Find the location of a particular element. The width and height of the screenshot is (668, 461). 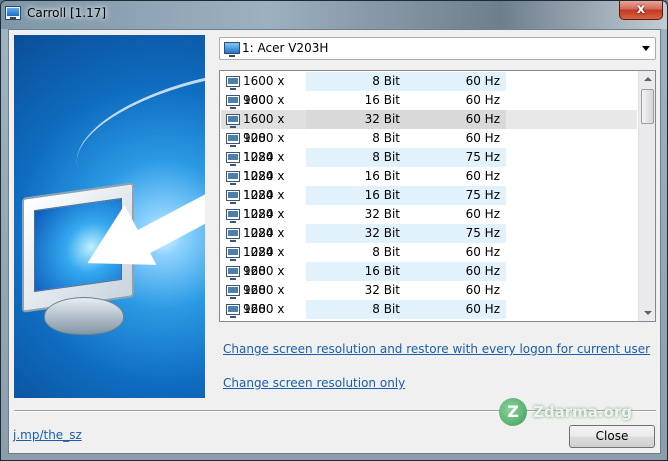

display-mode-row: 1280 x 960 32 Bit 60 Hz is located at coordinates (429, 298).